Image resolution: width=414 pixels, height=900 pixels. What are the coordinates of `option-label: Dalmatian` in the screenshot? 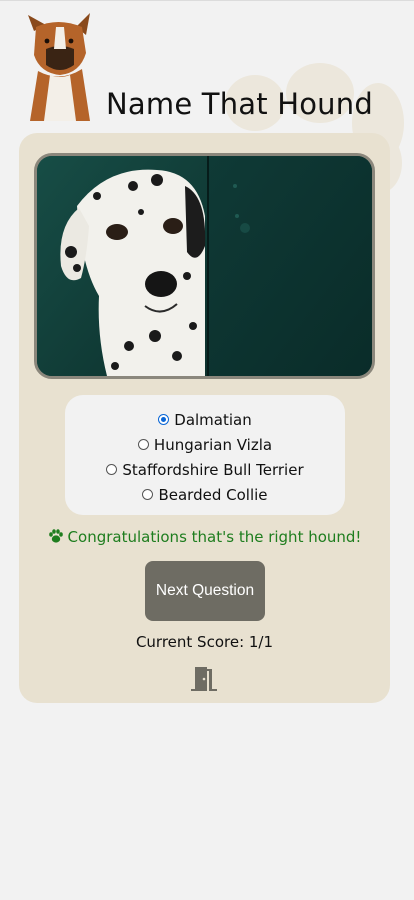 It's located at (213, 419).